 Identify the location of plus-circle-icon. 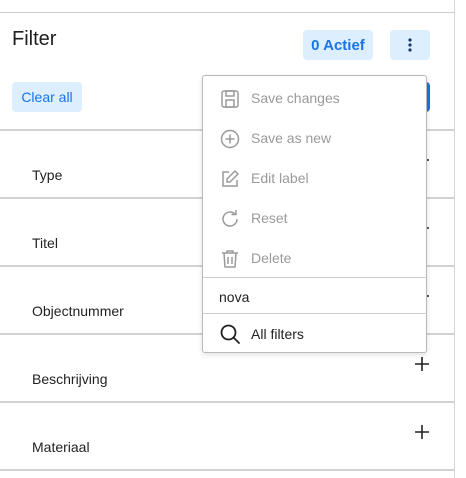
(230, 139).